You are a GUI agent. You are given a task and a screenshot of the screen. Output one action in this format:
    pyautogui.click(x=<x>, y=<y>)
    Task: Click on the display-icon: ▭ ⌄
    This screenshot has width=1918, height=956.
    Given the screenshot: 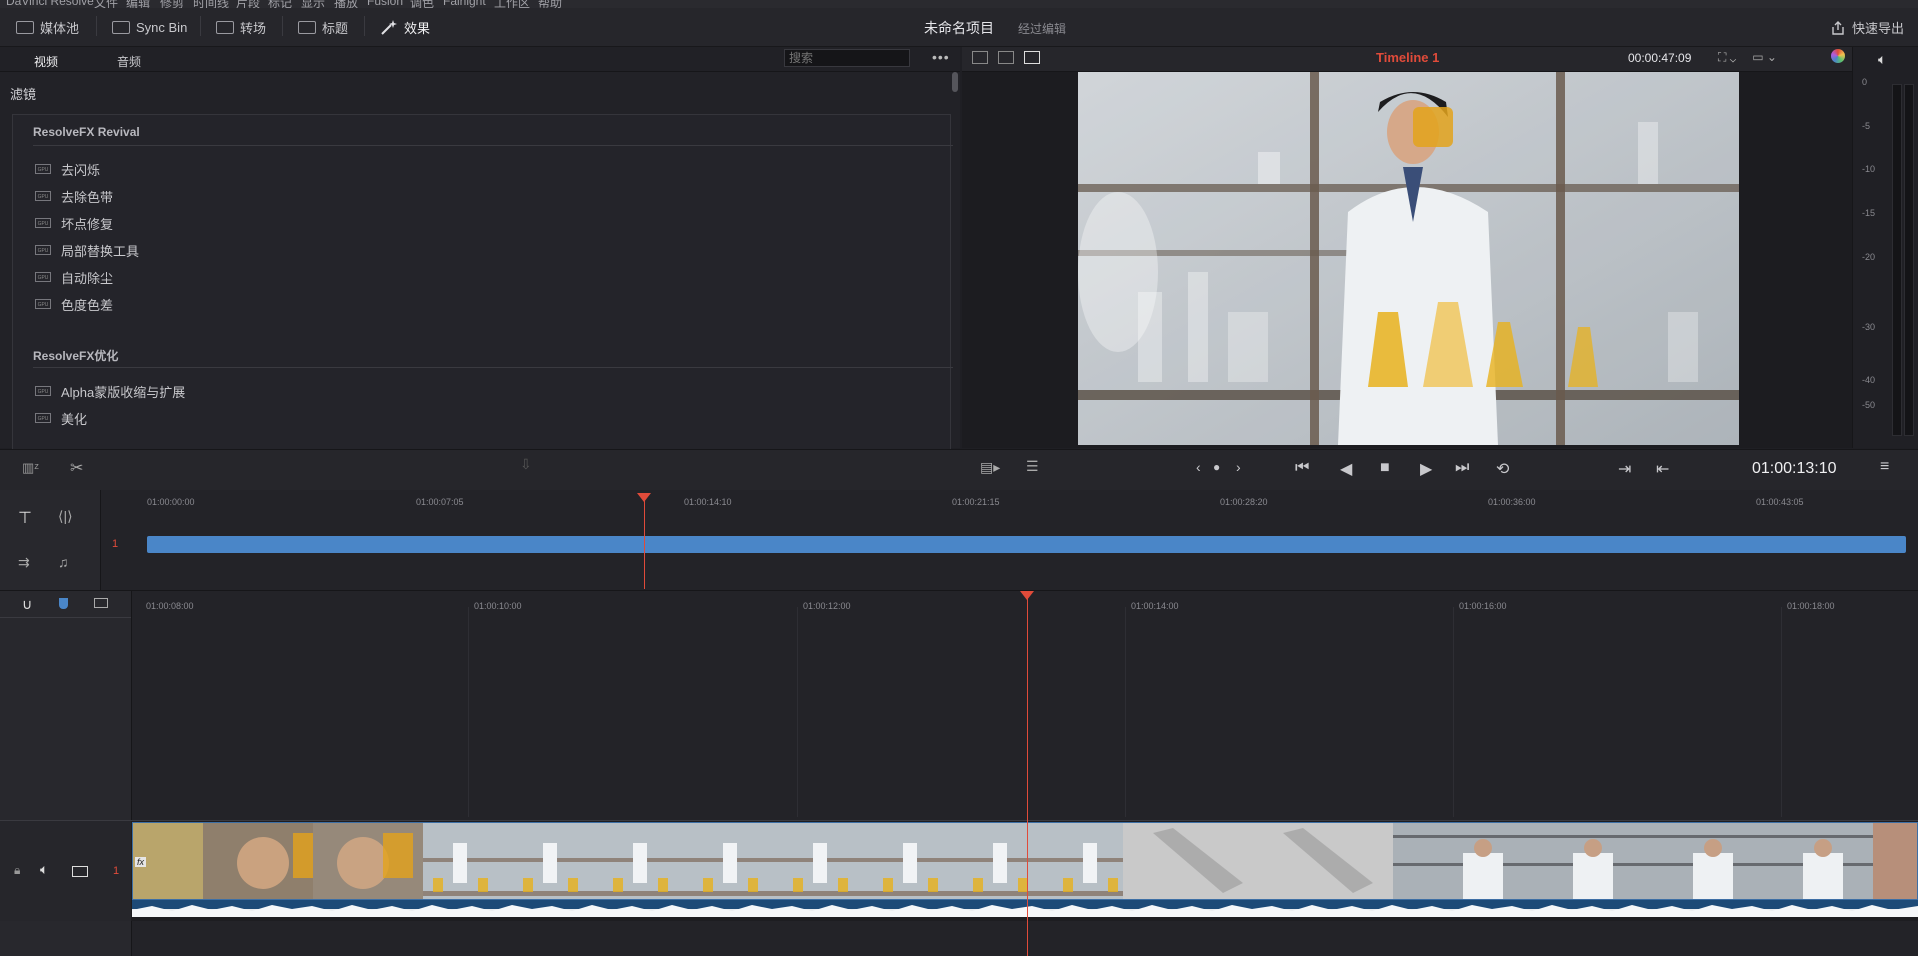 What is the action you would take?
    pyautogui.click(x=1764, y=57)
    